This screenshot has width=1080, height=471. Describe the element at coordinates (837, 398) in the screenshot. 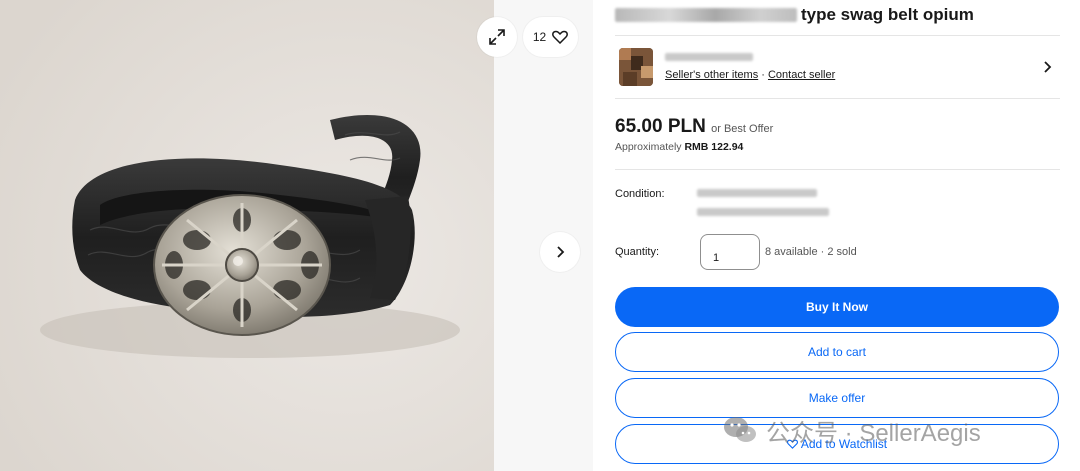

I see `make-offer-label: Make offer` at that location.